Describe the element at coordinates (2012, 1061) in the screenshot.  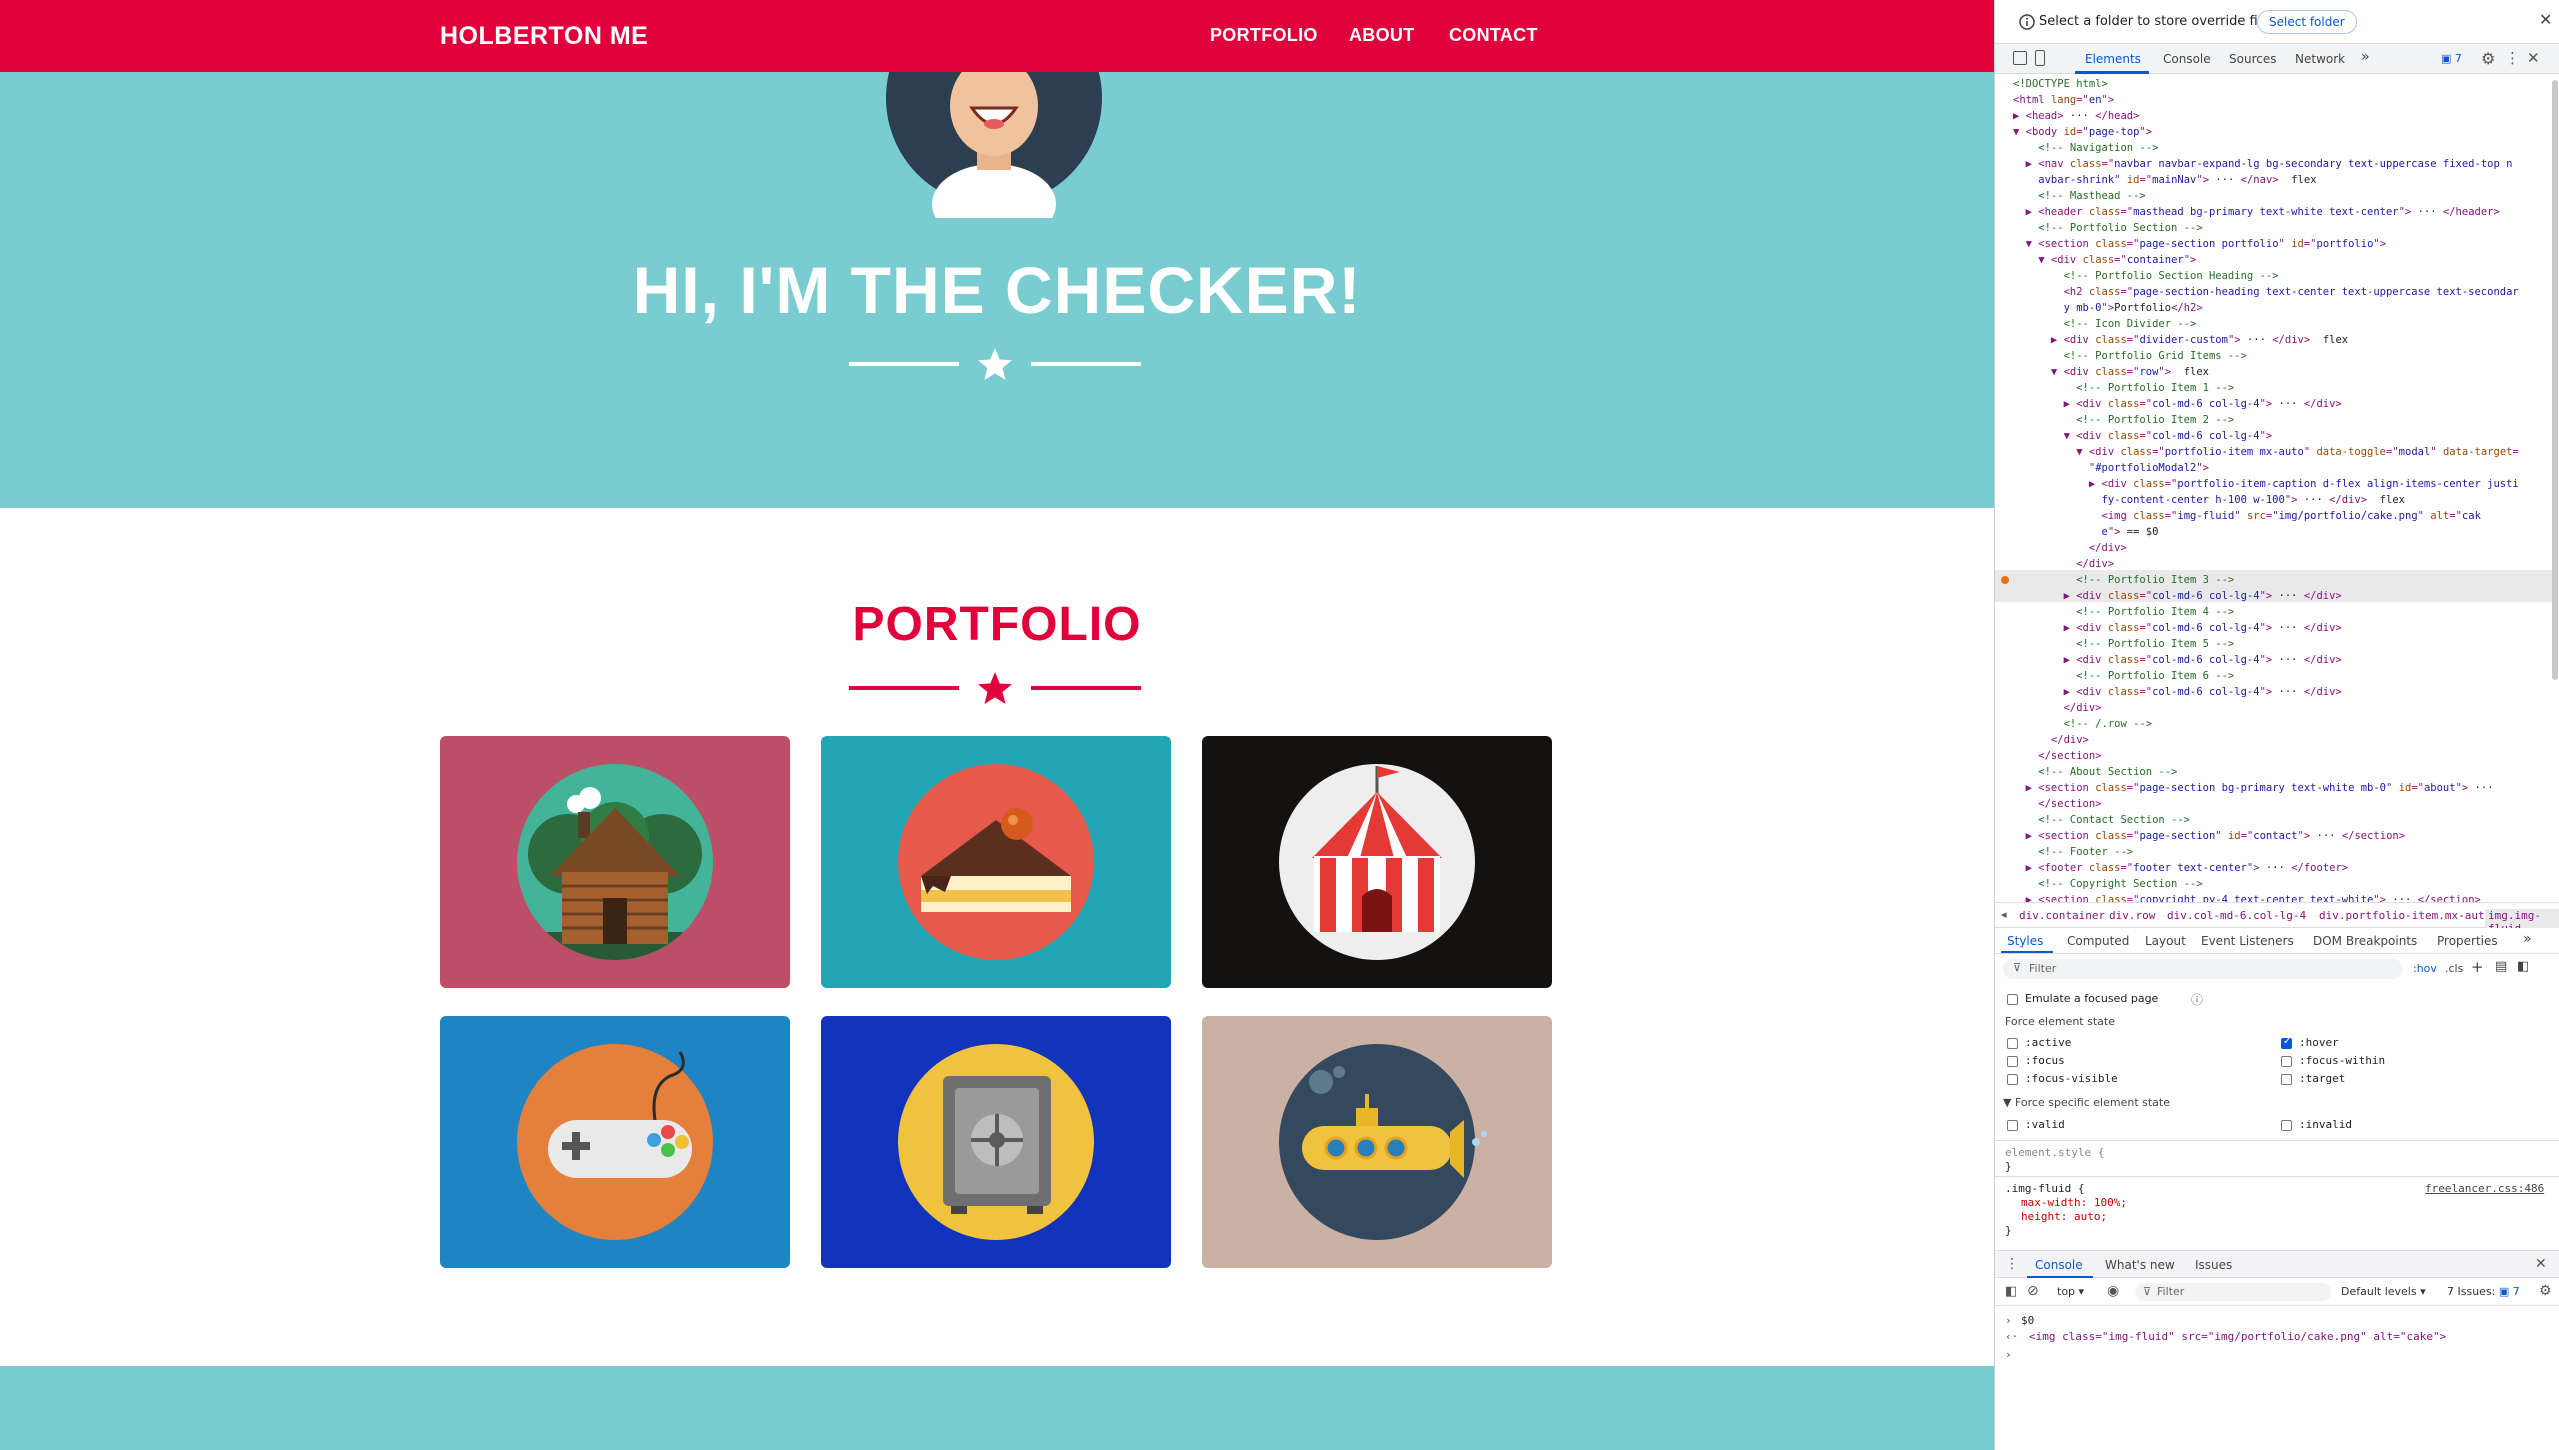
I see `state-focus-checkbox` at that location.